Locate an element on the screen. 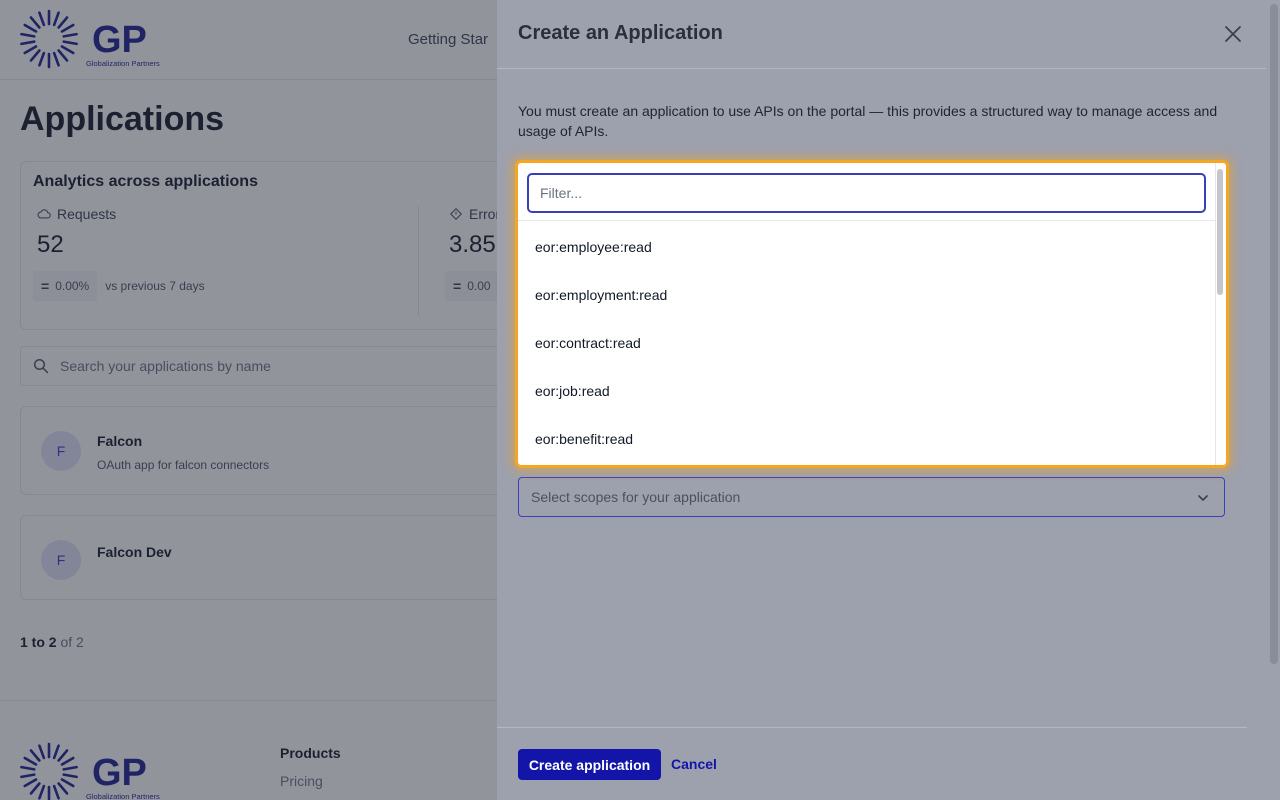 Image resolution: width=1280 pixels, height=800 pixels. create-application-button: Create application is located at coordinates (589, 764).